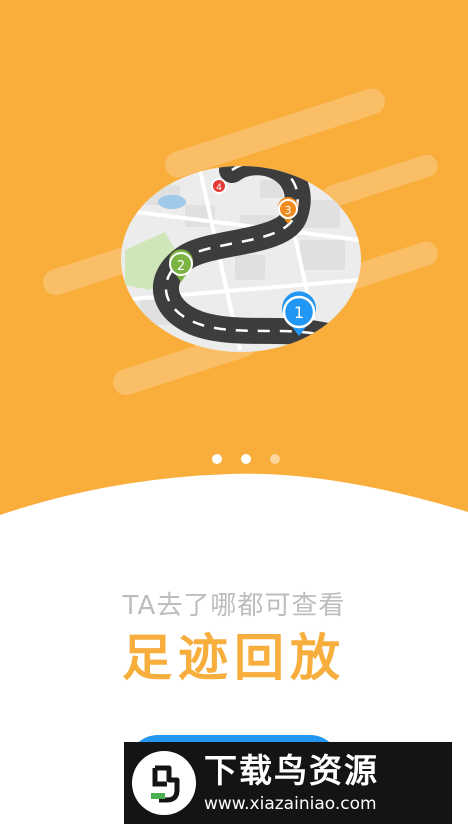 The image size is (468, 833). Describe the element at coordinates (290, 804) in the screenshot. I see `watermark-url: www.xiazainiao.com` at that location.